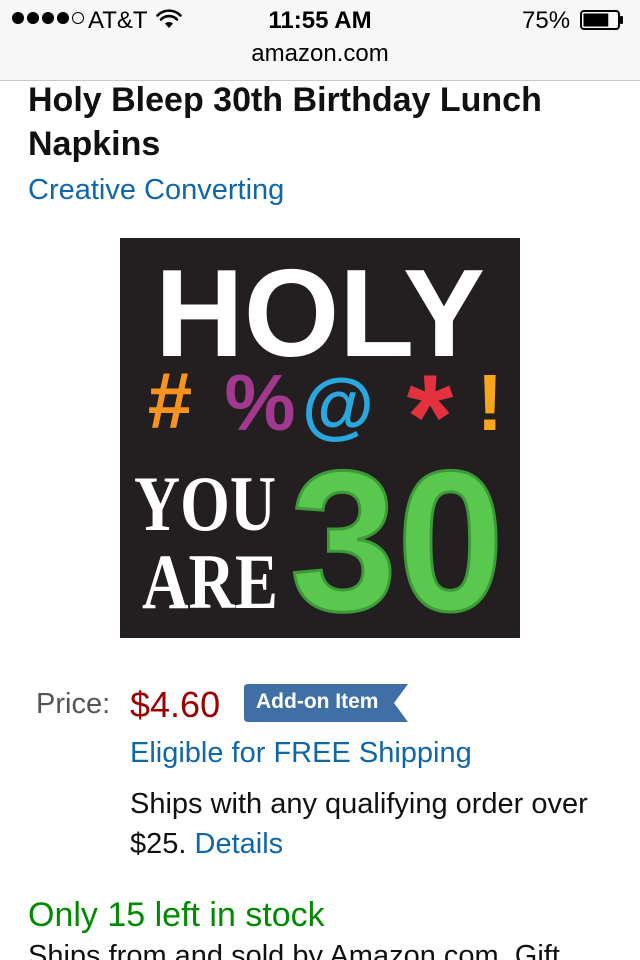 This screenshot has width=640, height=960. What do you see at coordinates (601, 20) in the screenshot?
I see `battery-icon` at bounding box center [601, 20].